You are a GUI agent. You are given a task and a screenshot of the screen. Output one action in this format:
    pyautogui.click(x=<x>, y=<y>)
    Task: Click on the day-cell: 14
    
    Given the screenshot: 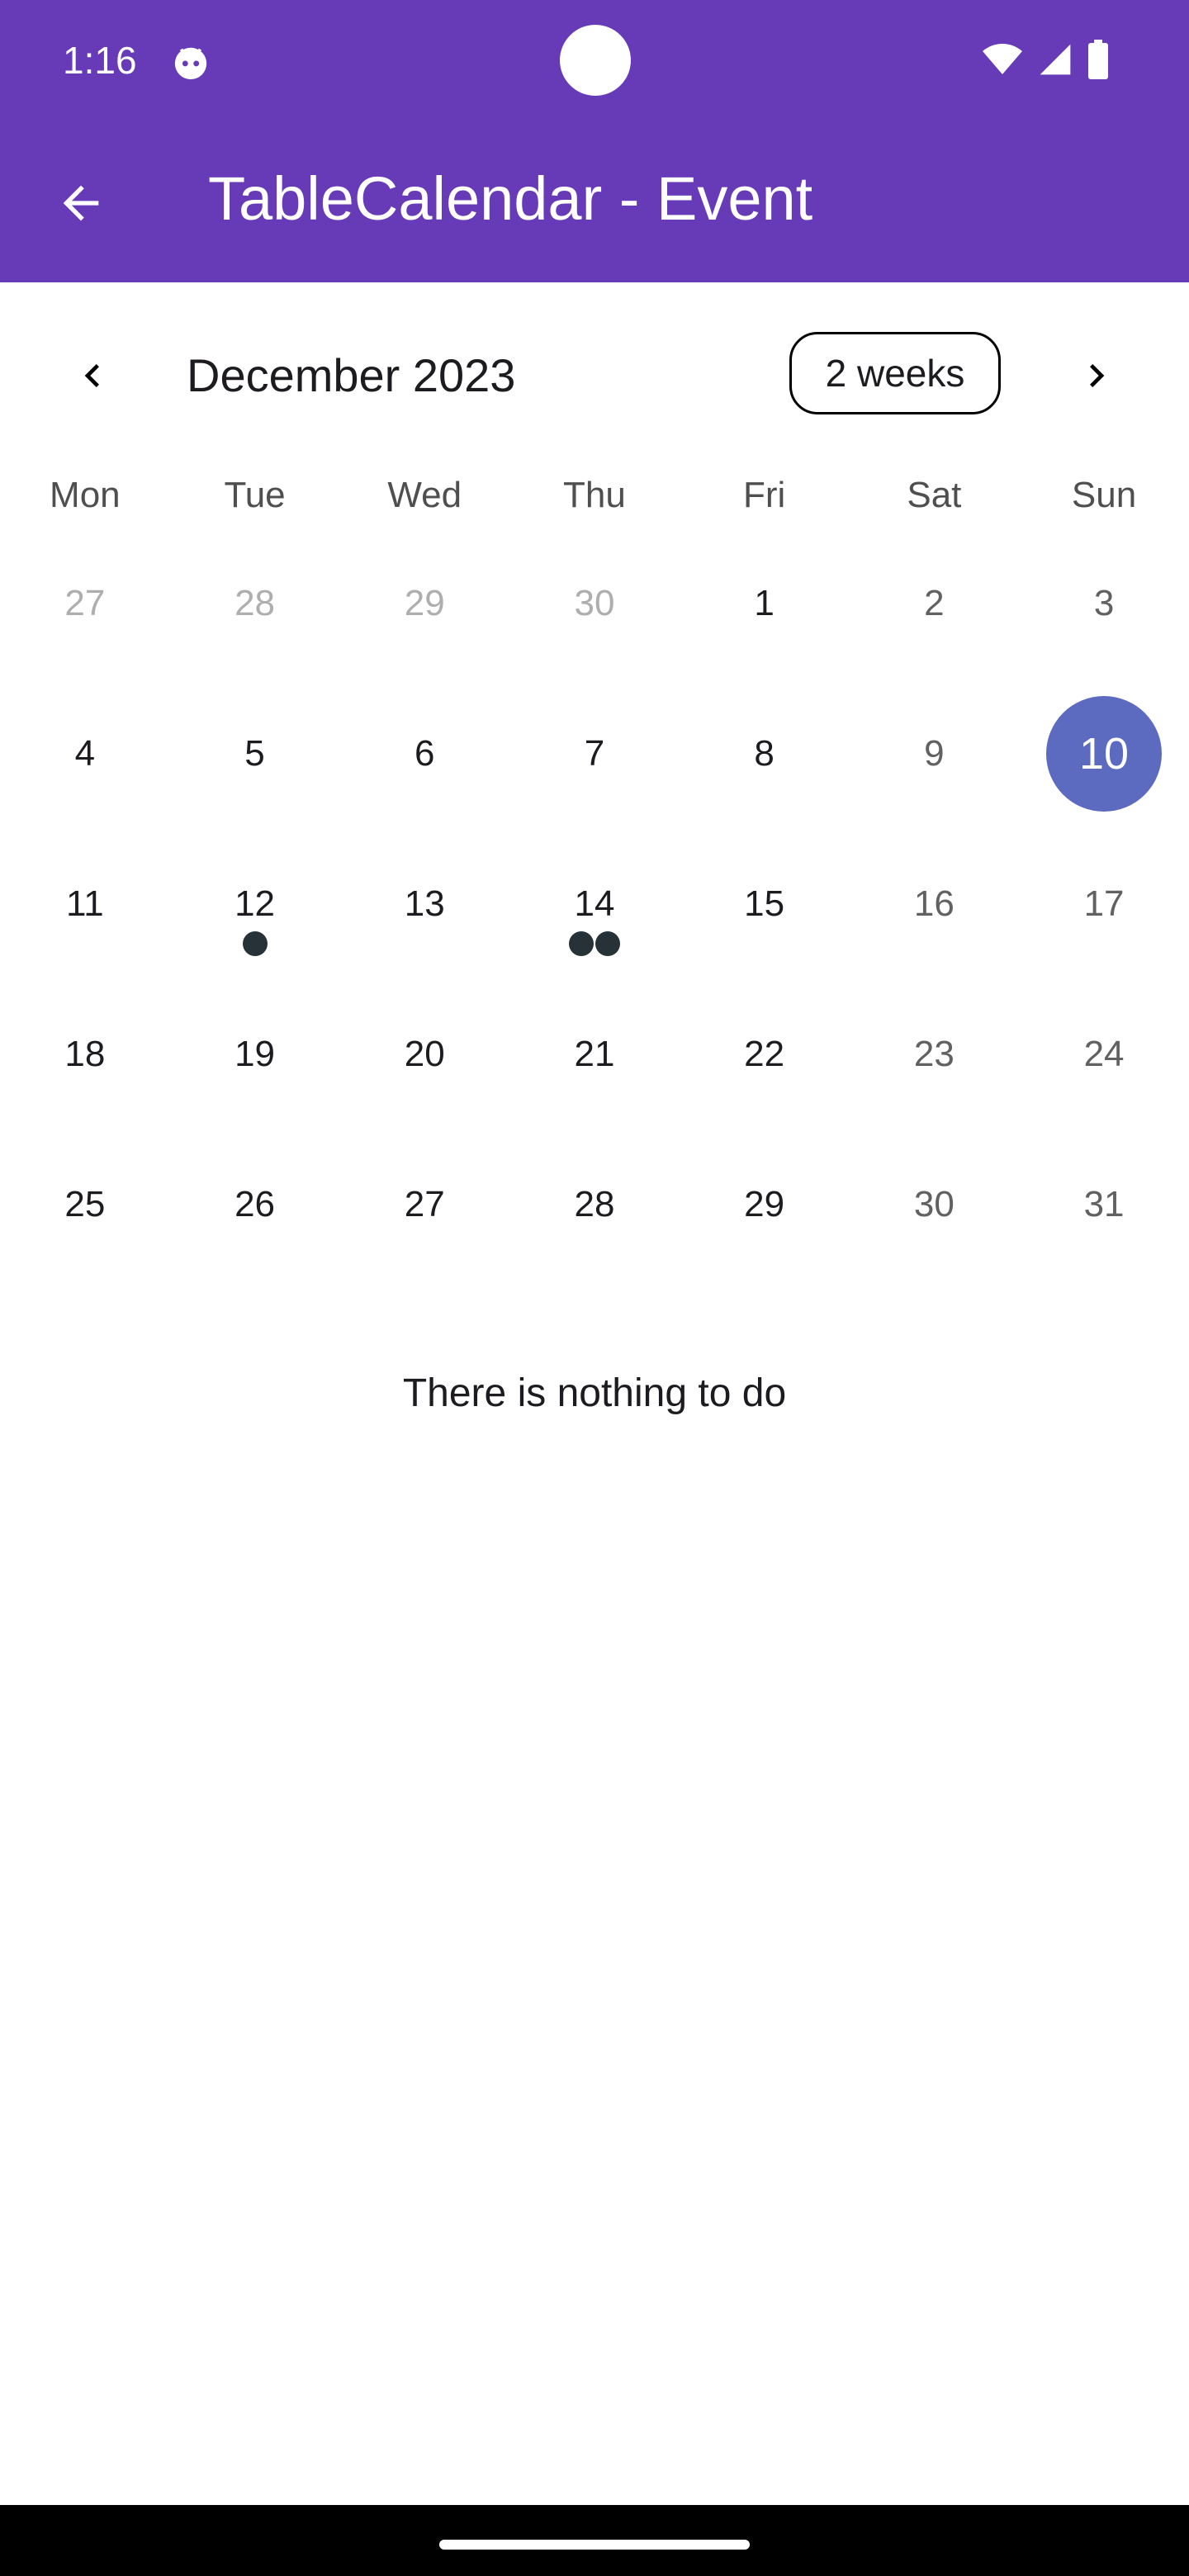 What is the action you would take?
    pyautogui.click(x=594, y=904)
    